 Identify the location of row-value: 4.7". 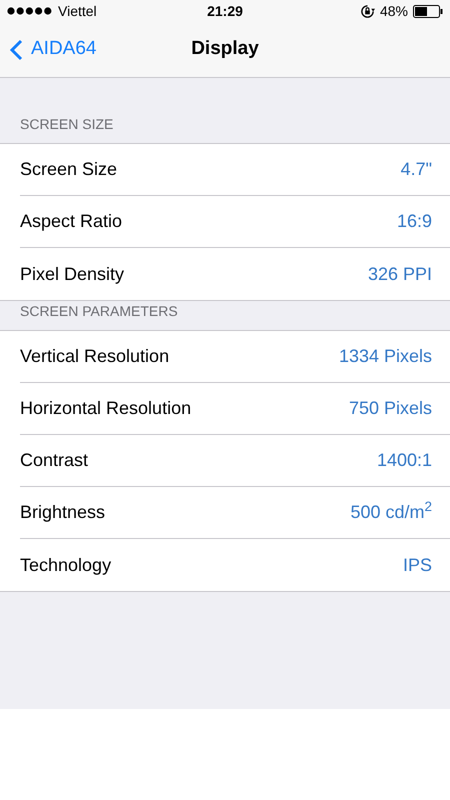
(416, 169).